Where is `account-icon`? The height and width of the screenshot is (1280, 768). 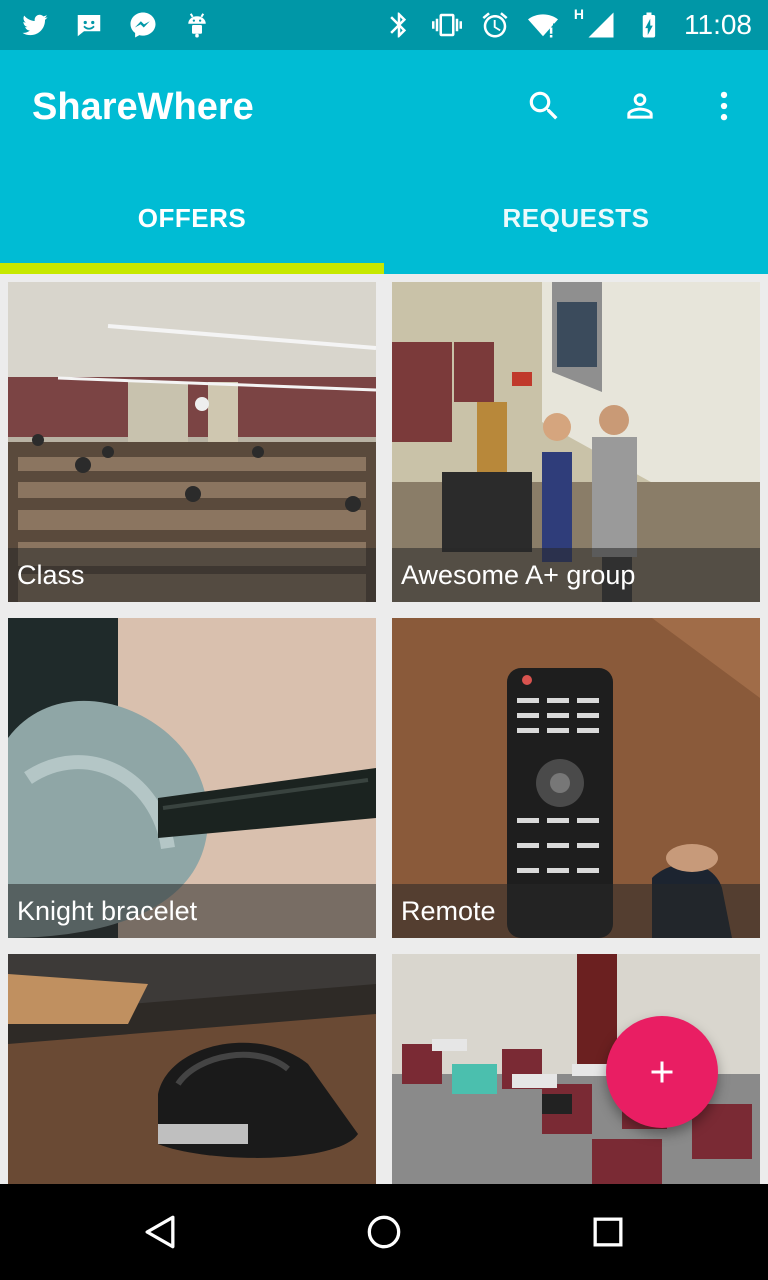 account-icon is located at coordinates (640, 106).